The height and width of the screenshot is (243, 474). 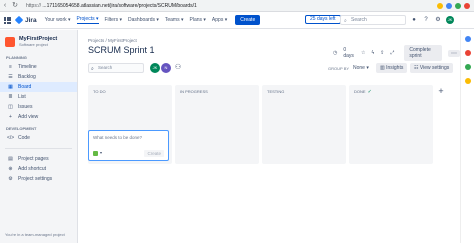 What do you see at coordinates (16, 57) in the screenshot?
I see `planning-section-label: PLANNING` at bounding box center [16, 57].